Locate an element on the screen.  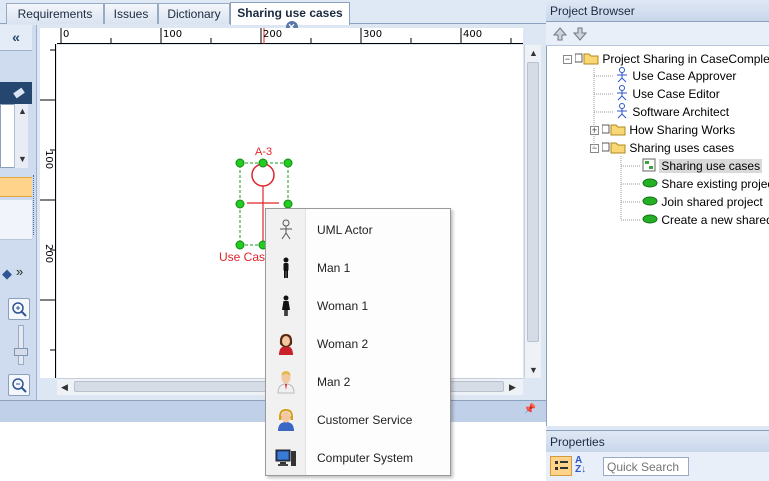
categorized-icon is located at coordinates (561, 465).